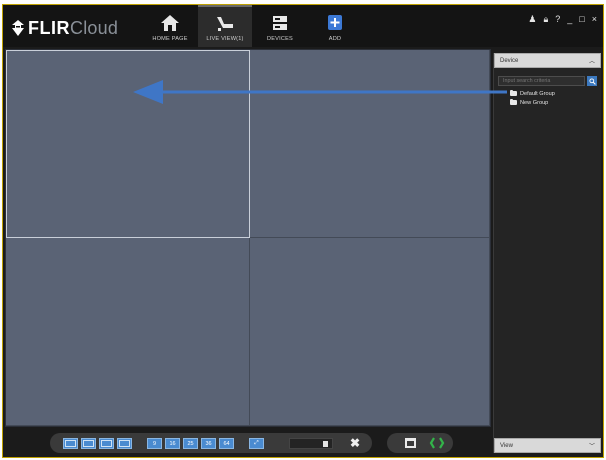  I want to click on device-tree: Default Group New Group, so click(555, 98).